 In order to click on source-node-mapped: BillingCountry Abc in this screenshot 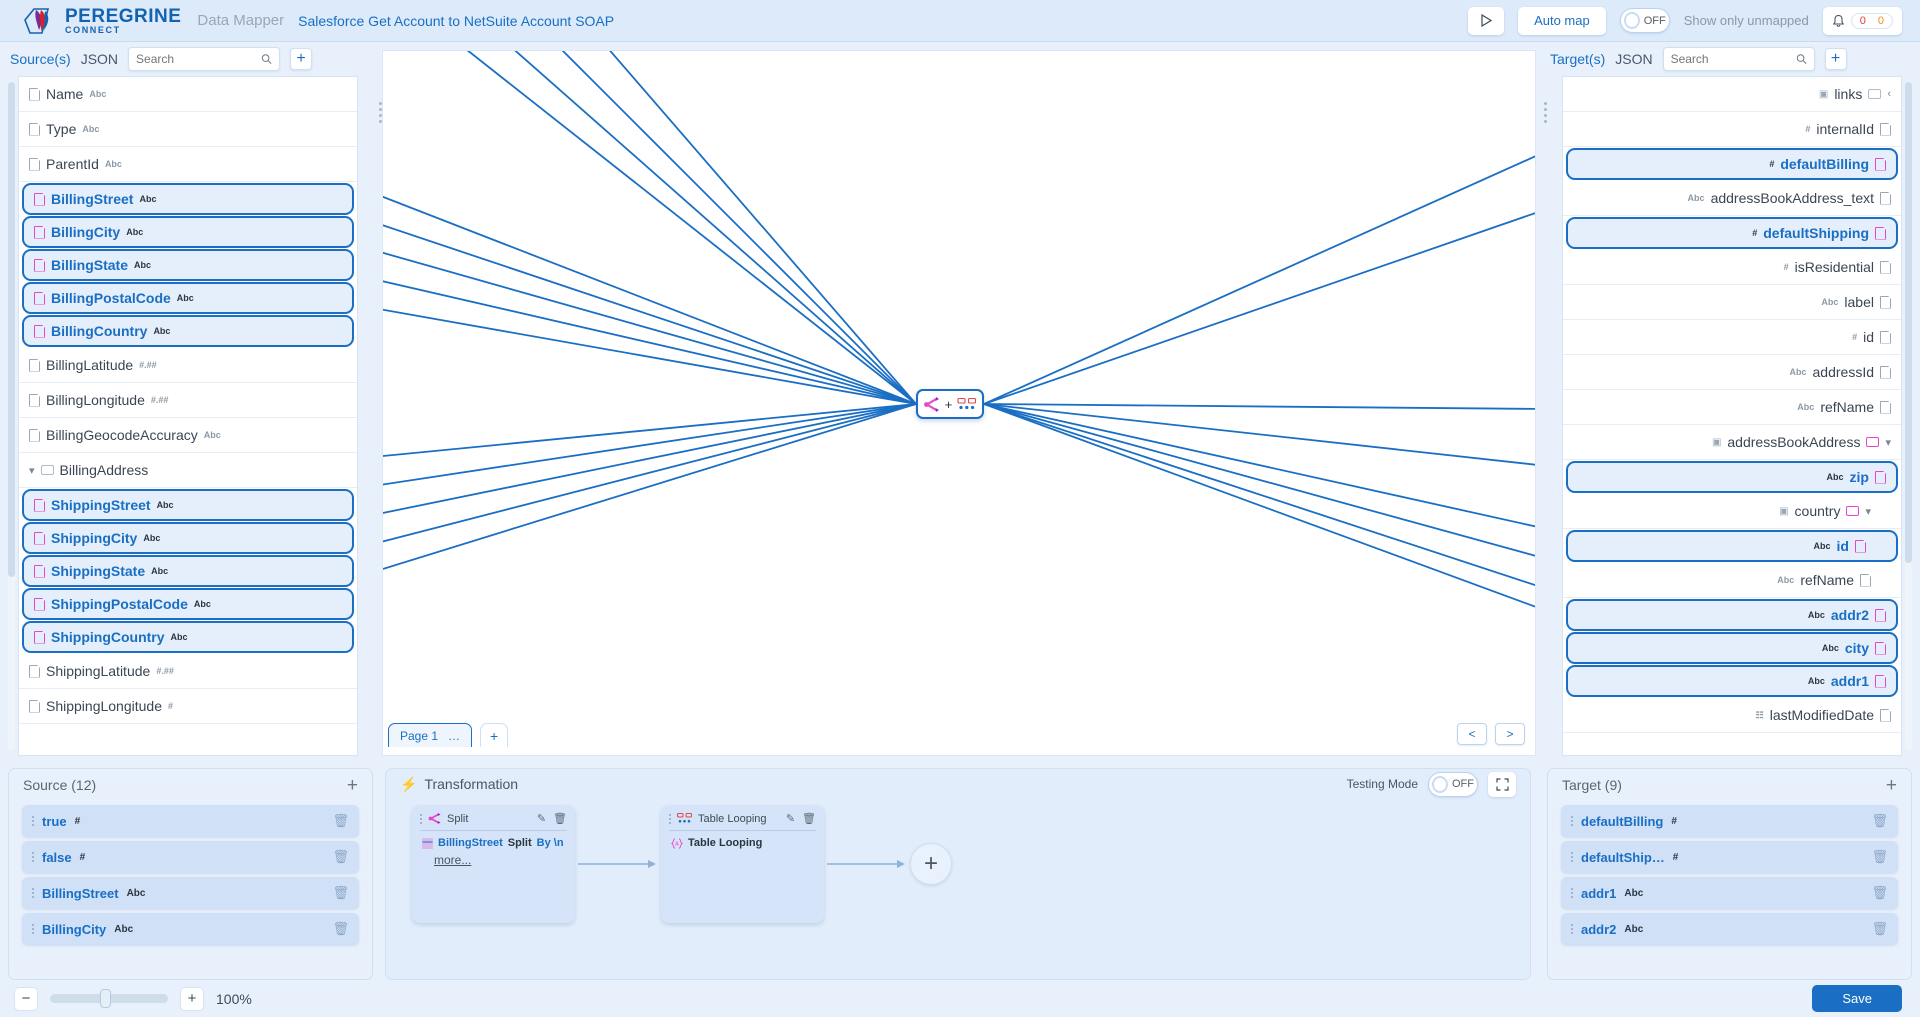, I will do `click(188, 331)`.